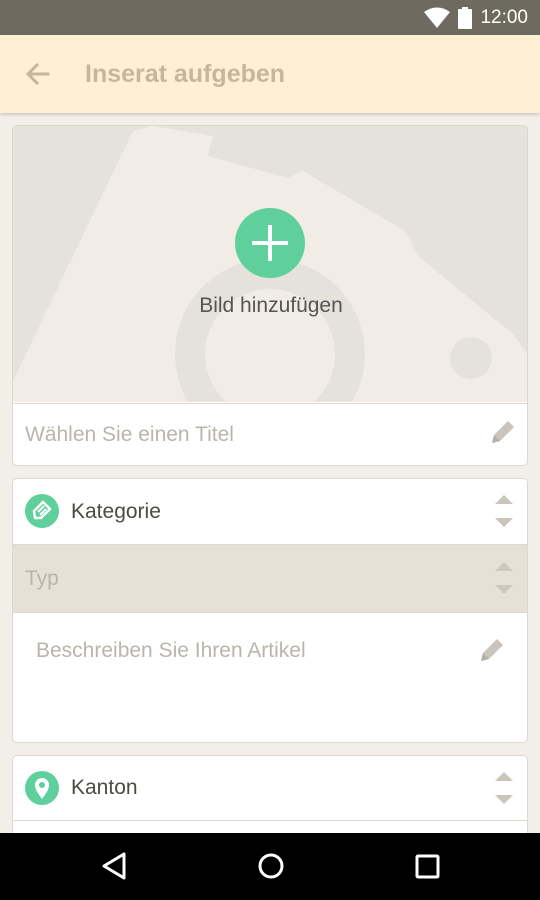 The image size is (540, 900). I want to click on wifi-icon, so click(437, 17).